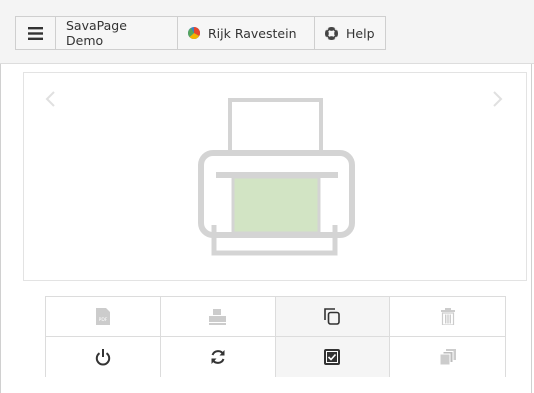 This screenshot has width=534, height=393. I want to click on power-icon, so click(103, 357).